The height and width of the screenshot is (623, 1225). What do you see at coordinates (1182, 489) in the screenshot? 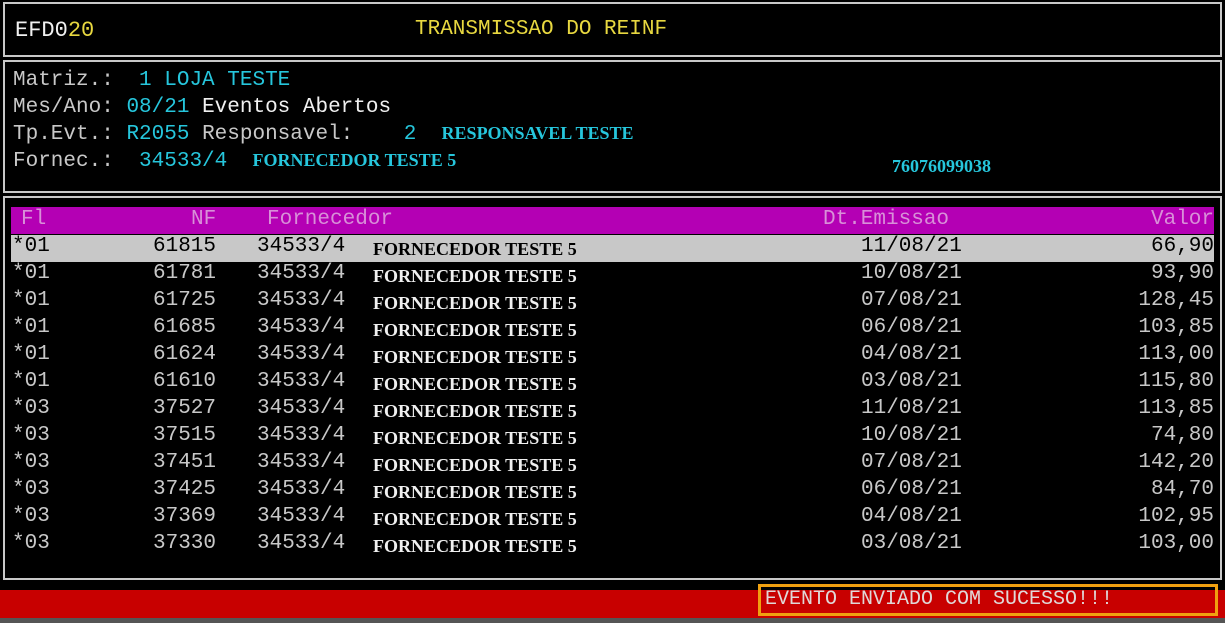
I see `cell-valor: 84,70` at bounding box center [1182, 489].